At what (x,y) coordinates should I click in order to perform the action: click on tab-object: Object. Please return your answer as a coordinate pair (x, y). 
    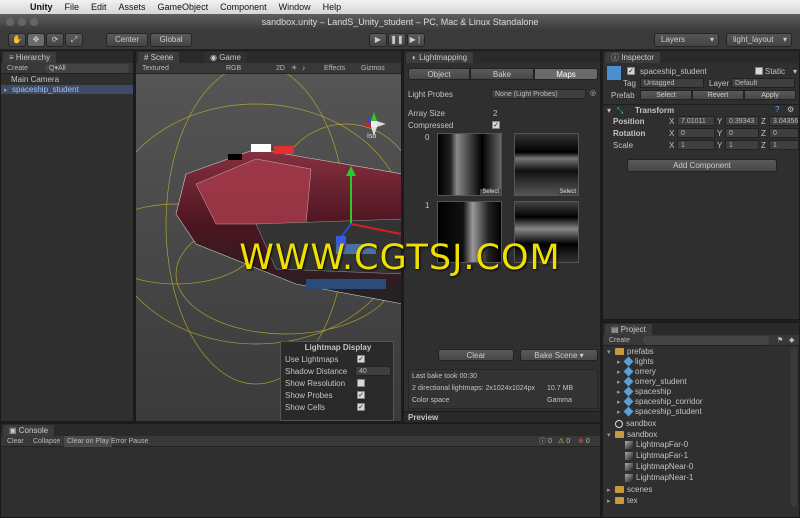
    Looking at the image, I should click on (439, 74).